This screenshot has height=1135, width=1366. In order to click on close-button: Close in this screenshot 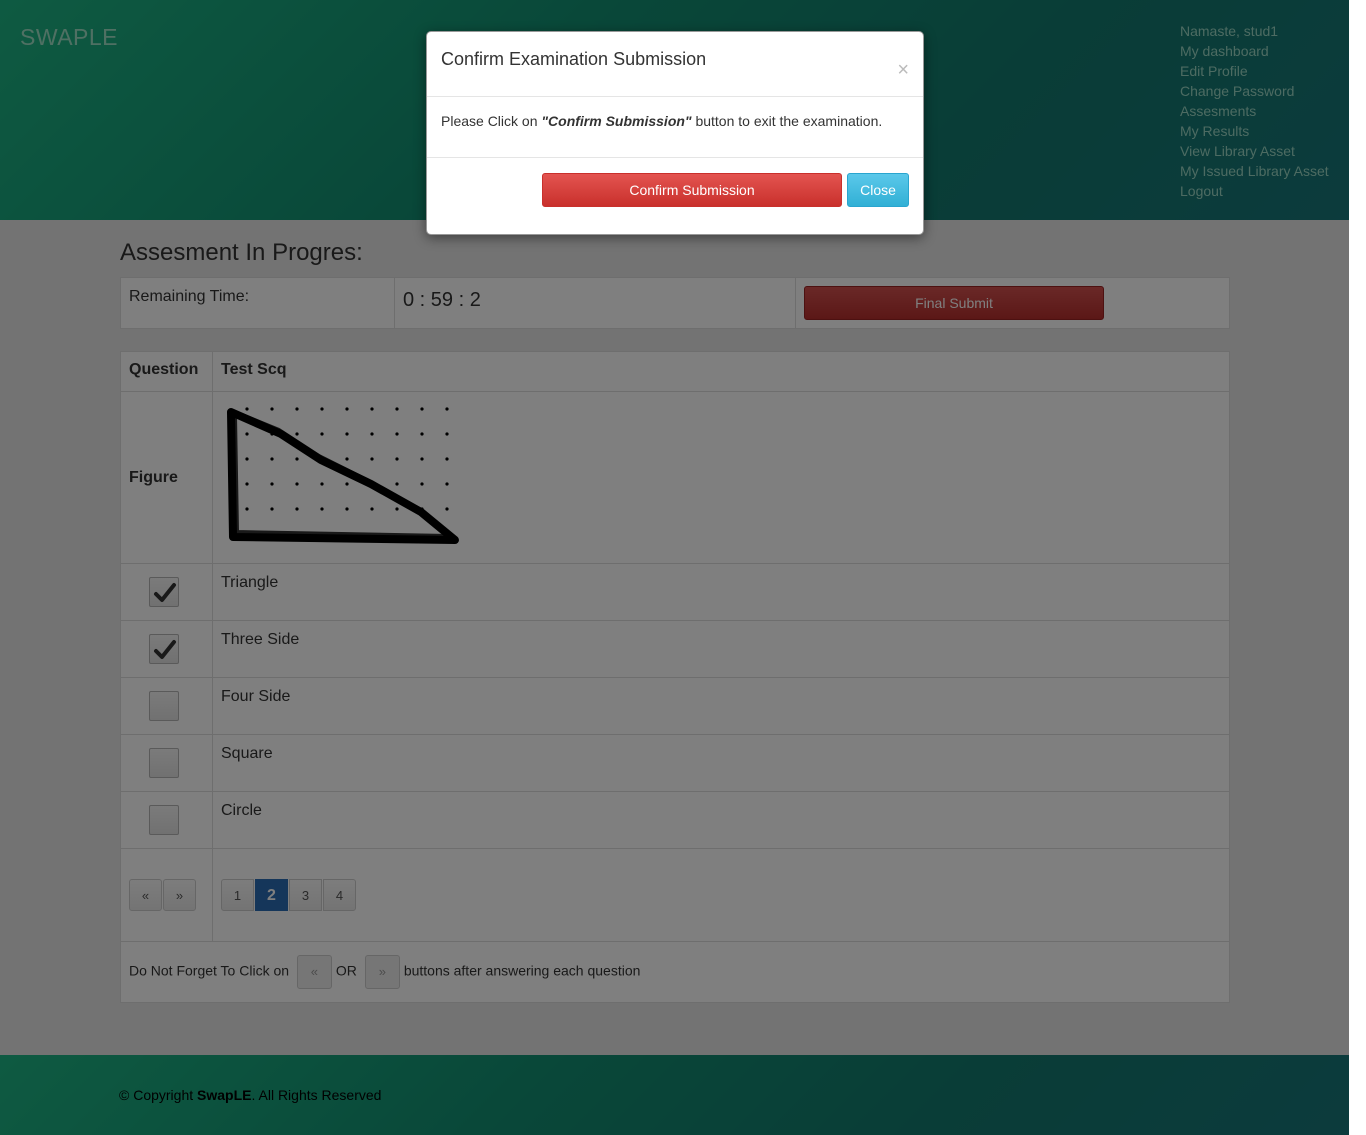, I will do `click(878, 190)`.